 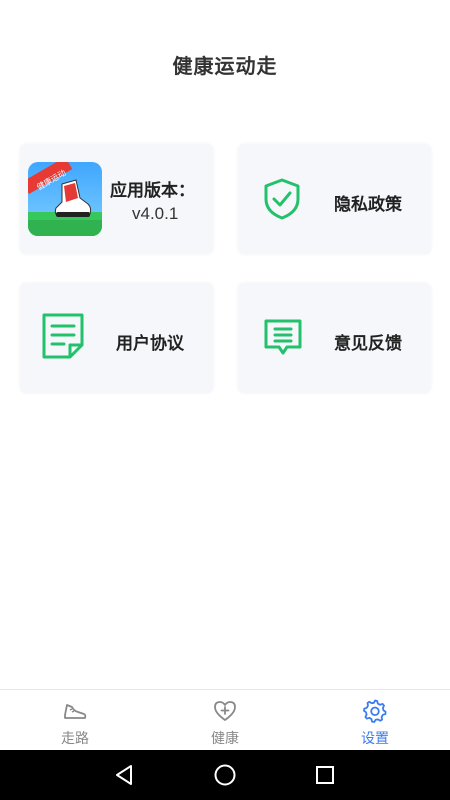 I want to click on nav-walk-label: 走路, so click(x=75, y=739).